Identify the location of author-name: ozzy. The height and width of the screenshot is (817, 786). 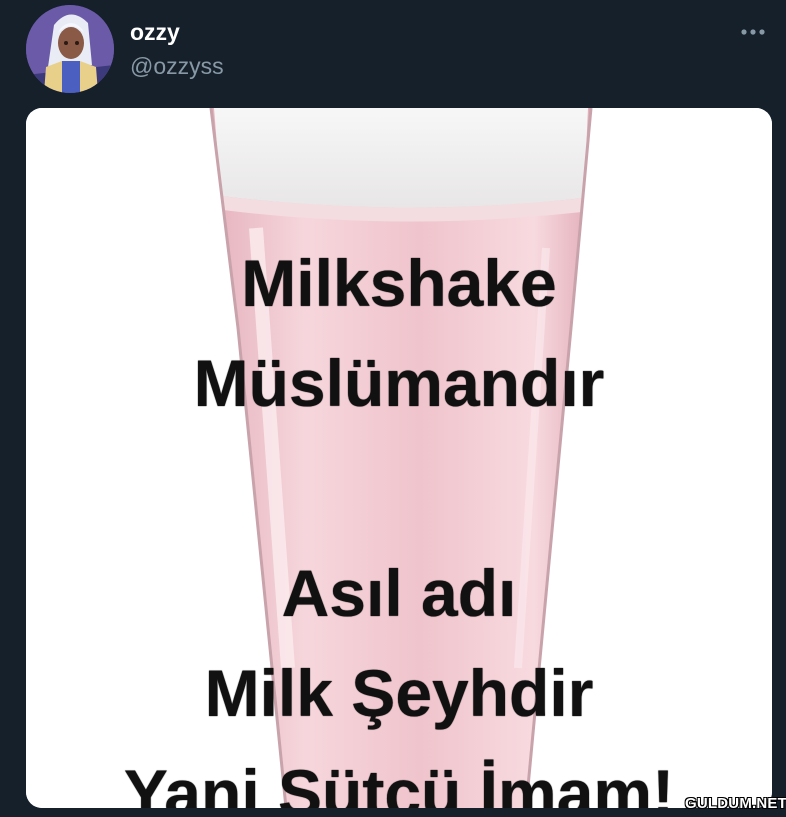
(155, 32).